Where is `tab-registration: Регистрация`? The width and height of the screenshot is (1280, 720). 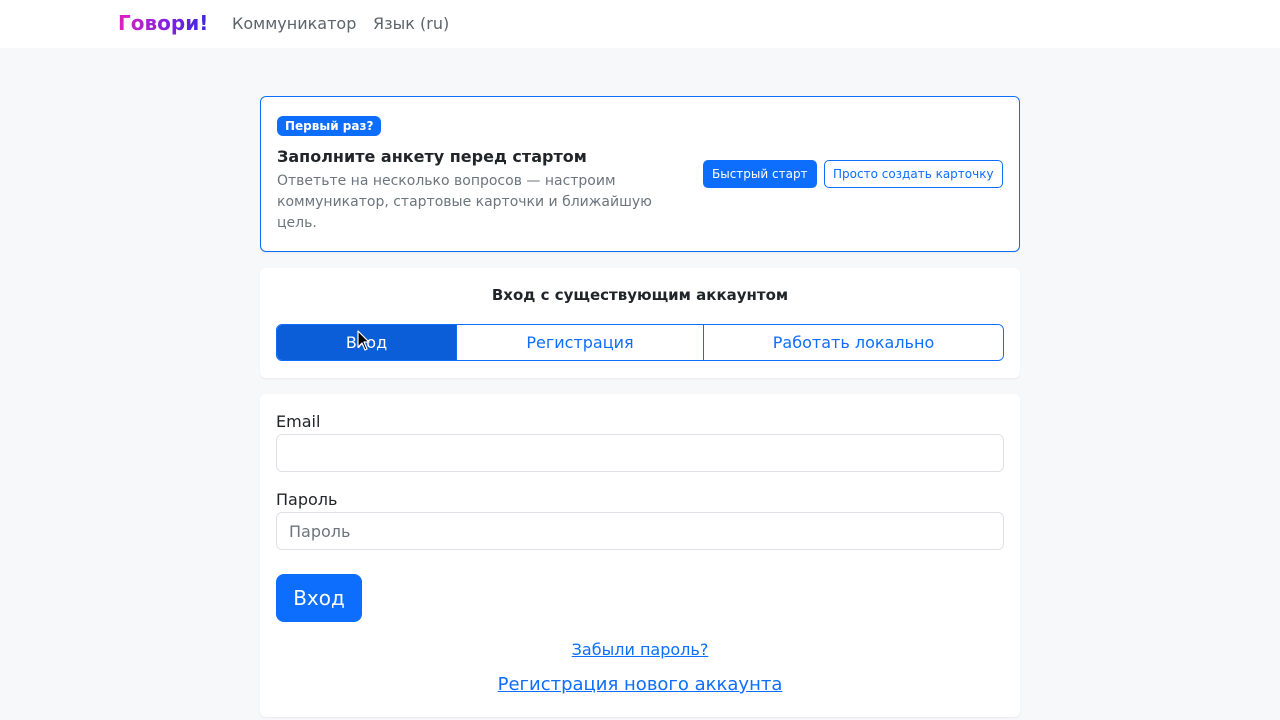 tab-registration: Регистрация is located at coordinates (580, 342).